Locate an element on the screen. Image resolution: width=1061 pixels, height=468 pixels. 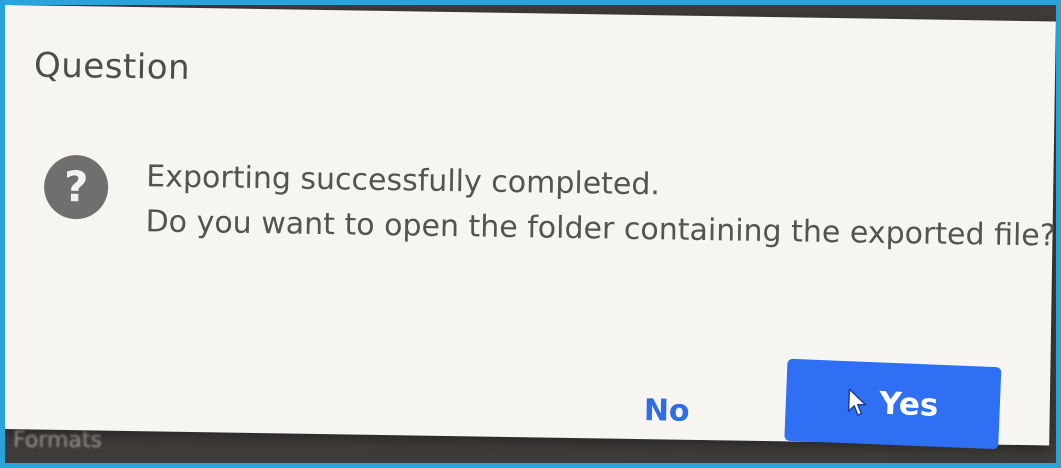
mouse-pointer-icon is located at coordinates (857, 402).